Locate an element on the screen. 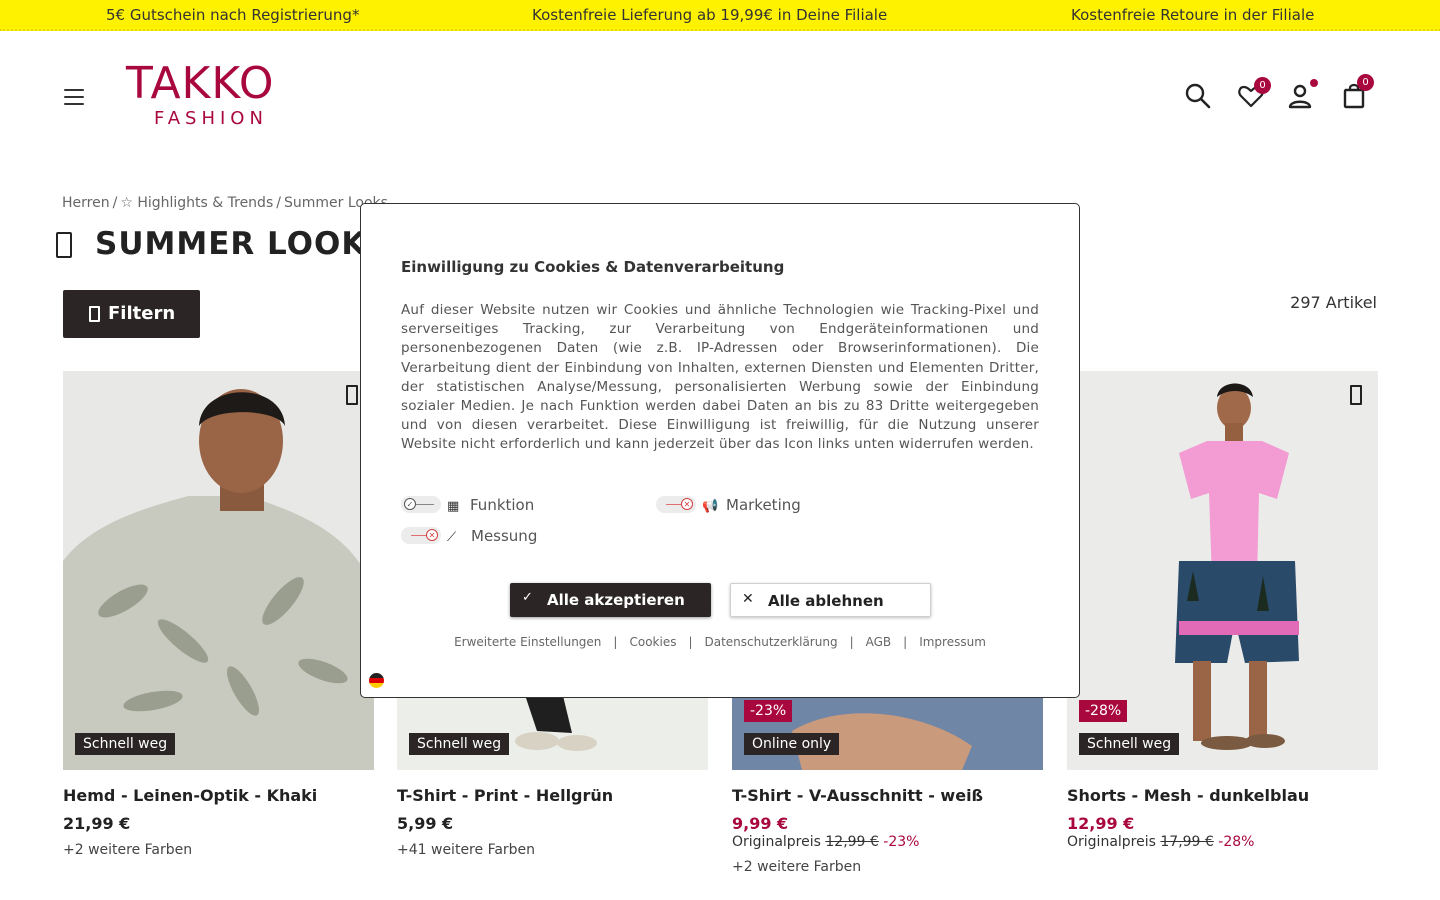 The width and height of the screenshot is (1440, 900). toggle-messung: ✕ is located at coordinates (421, 535).